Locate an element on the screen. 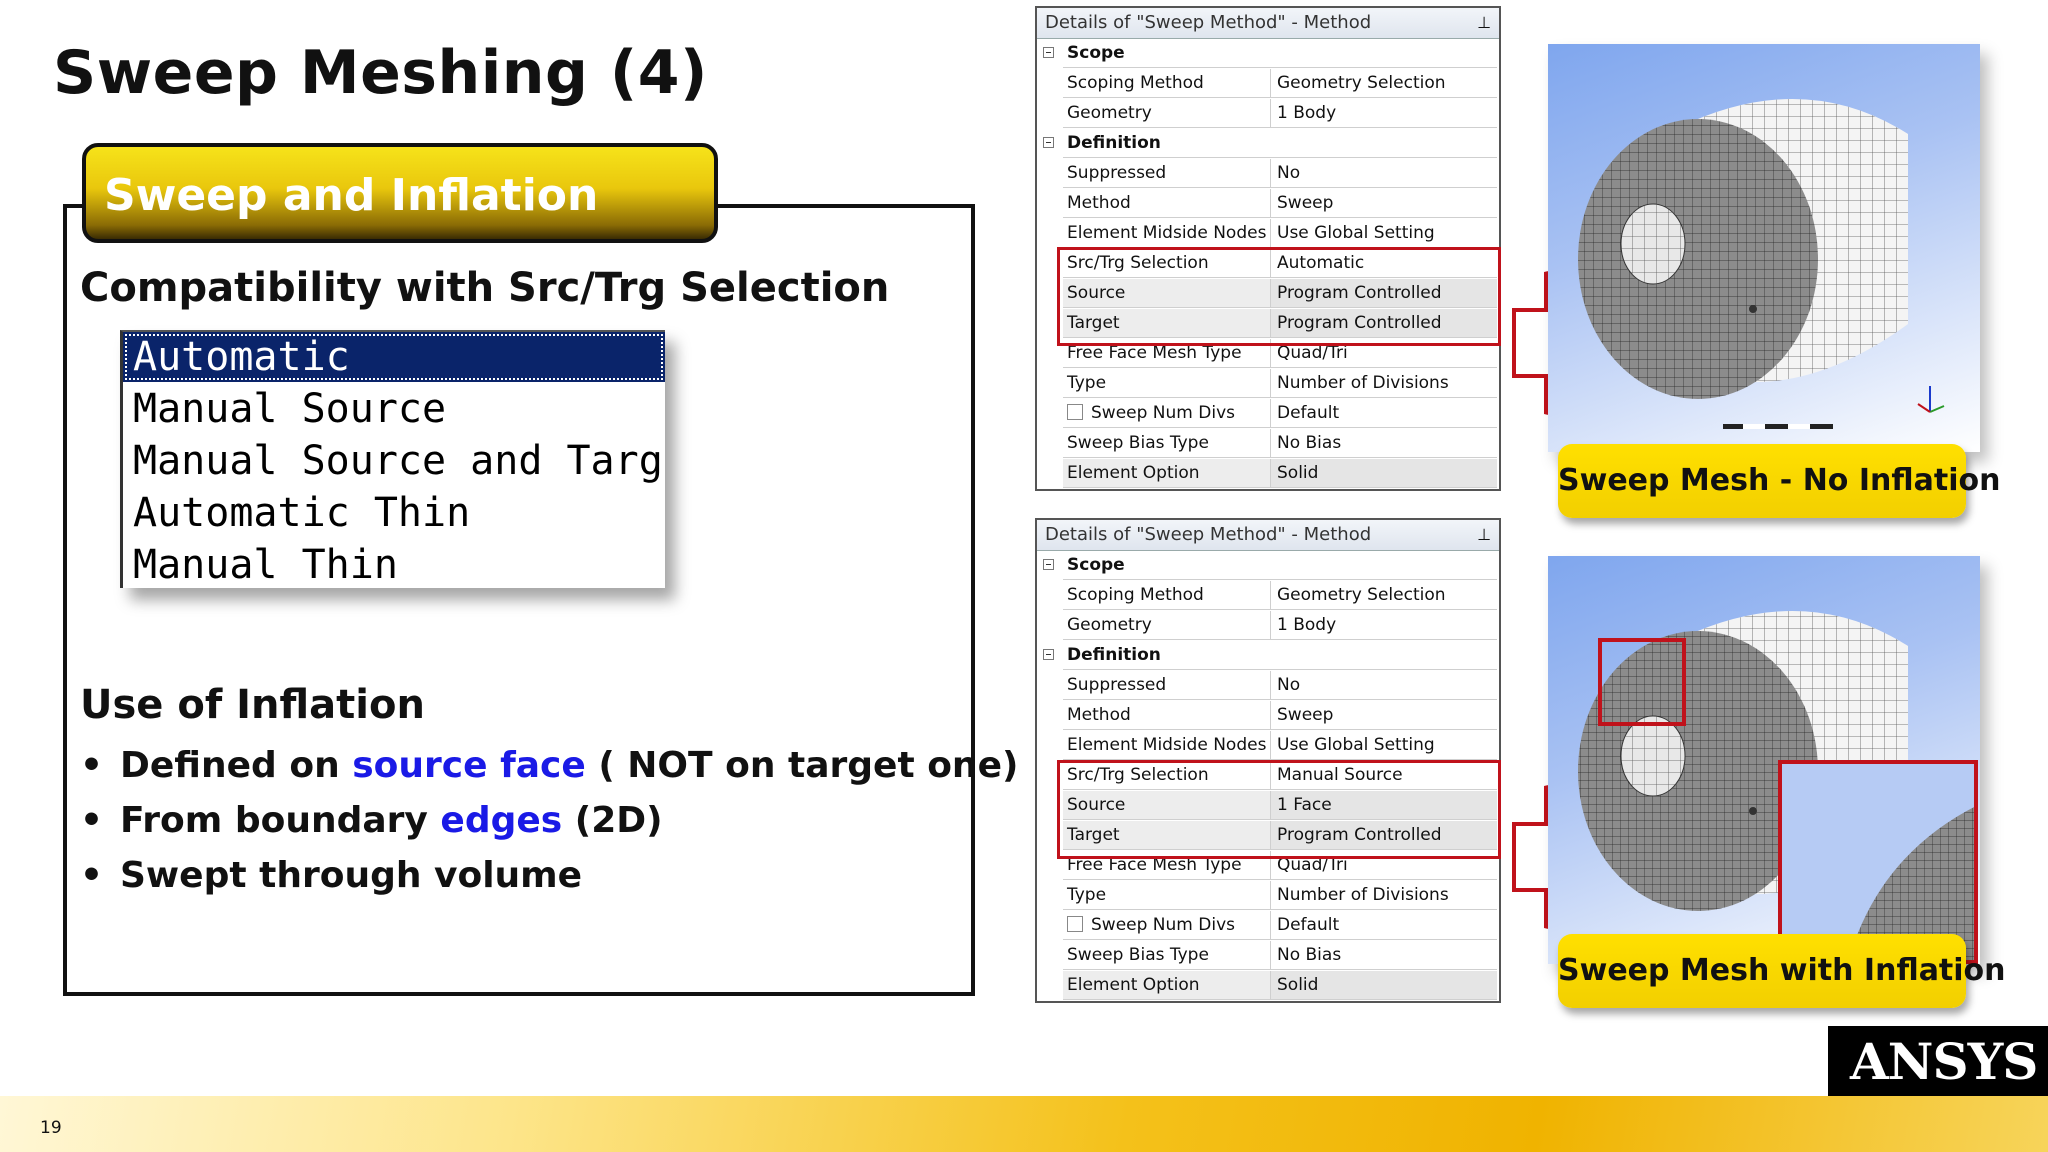  listbox-option-manual-thin: Manual Thin is located at coordinates (394, 564).